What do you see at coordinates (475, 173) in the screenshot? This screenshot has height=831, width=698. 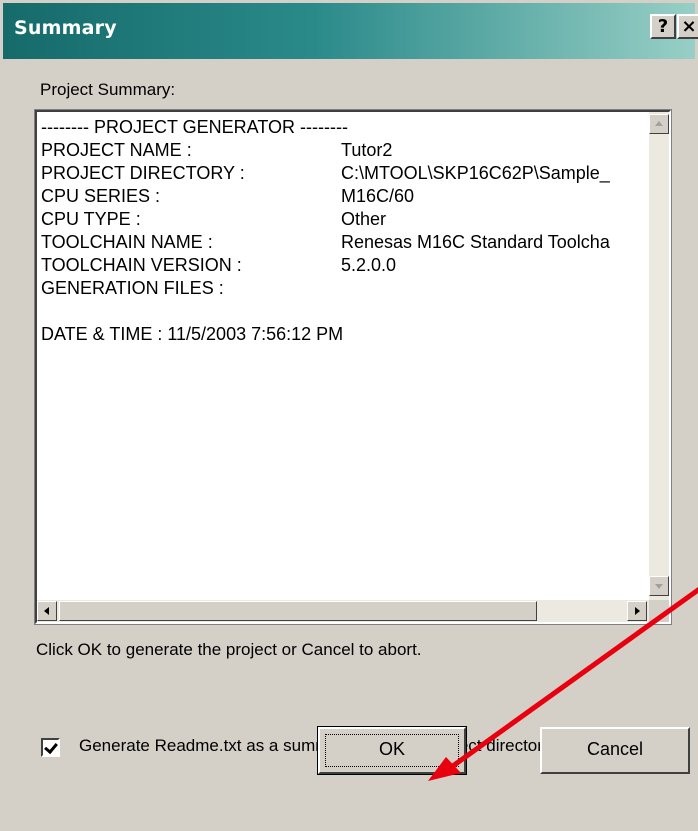 I see `summary-line-value: C:\MTOOL\SKP16C62P\Sample_` at bounding box center [475, 173].